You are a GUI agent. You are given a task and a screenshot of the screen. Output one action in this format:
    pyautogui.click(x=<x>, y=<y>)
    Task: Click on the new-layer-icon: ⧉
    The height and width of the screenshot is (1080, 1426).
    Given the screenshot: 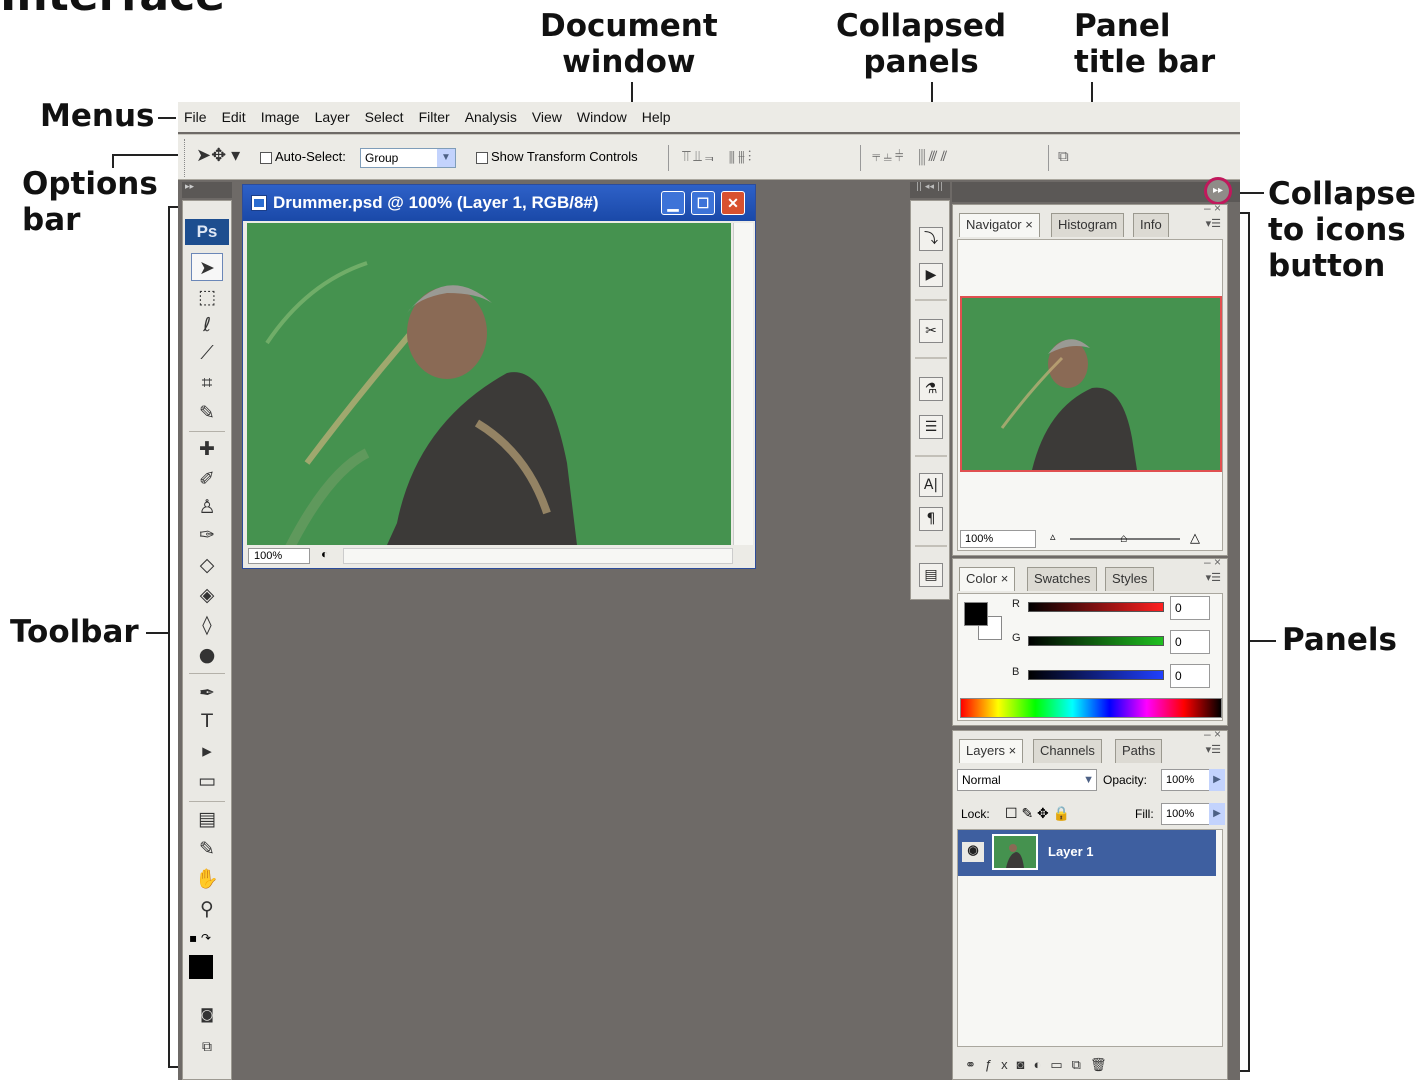 What is the action you would take?
    pyautogui.click(x=1081, y=1064)
    